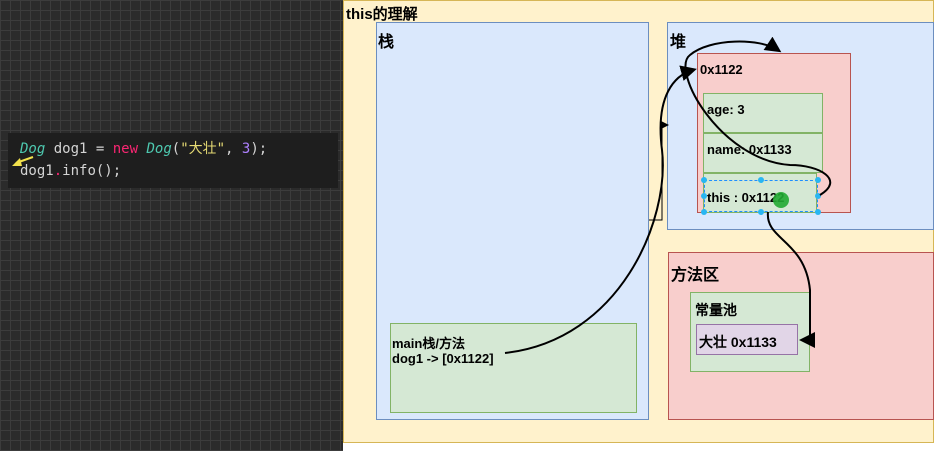 This screenshot has width=934, height=451. Describe the element at coordinates (600, 209) in the screenshot. I see `main-to-object-arrow` at that location.